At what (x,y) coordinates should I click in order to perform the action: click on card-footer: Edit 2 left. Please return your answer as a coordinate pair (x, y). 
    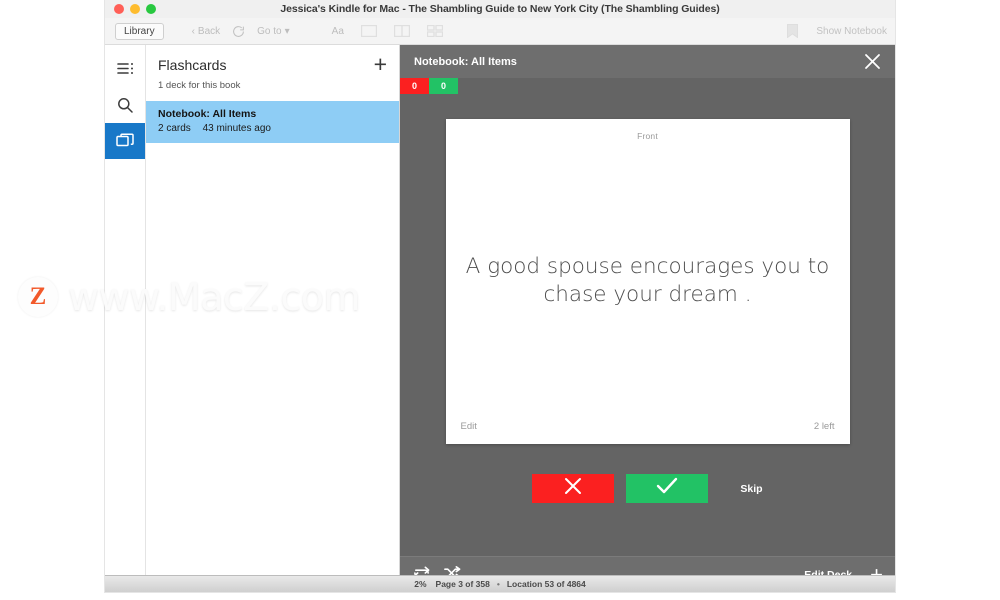
    Looking at the image, I should click on (648, 432).